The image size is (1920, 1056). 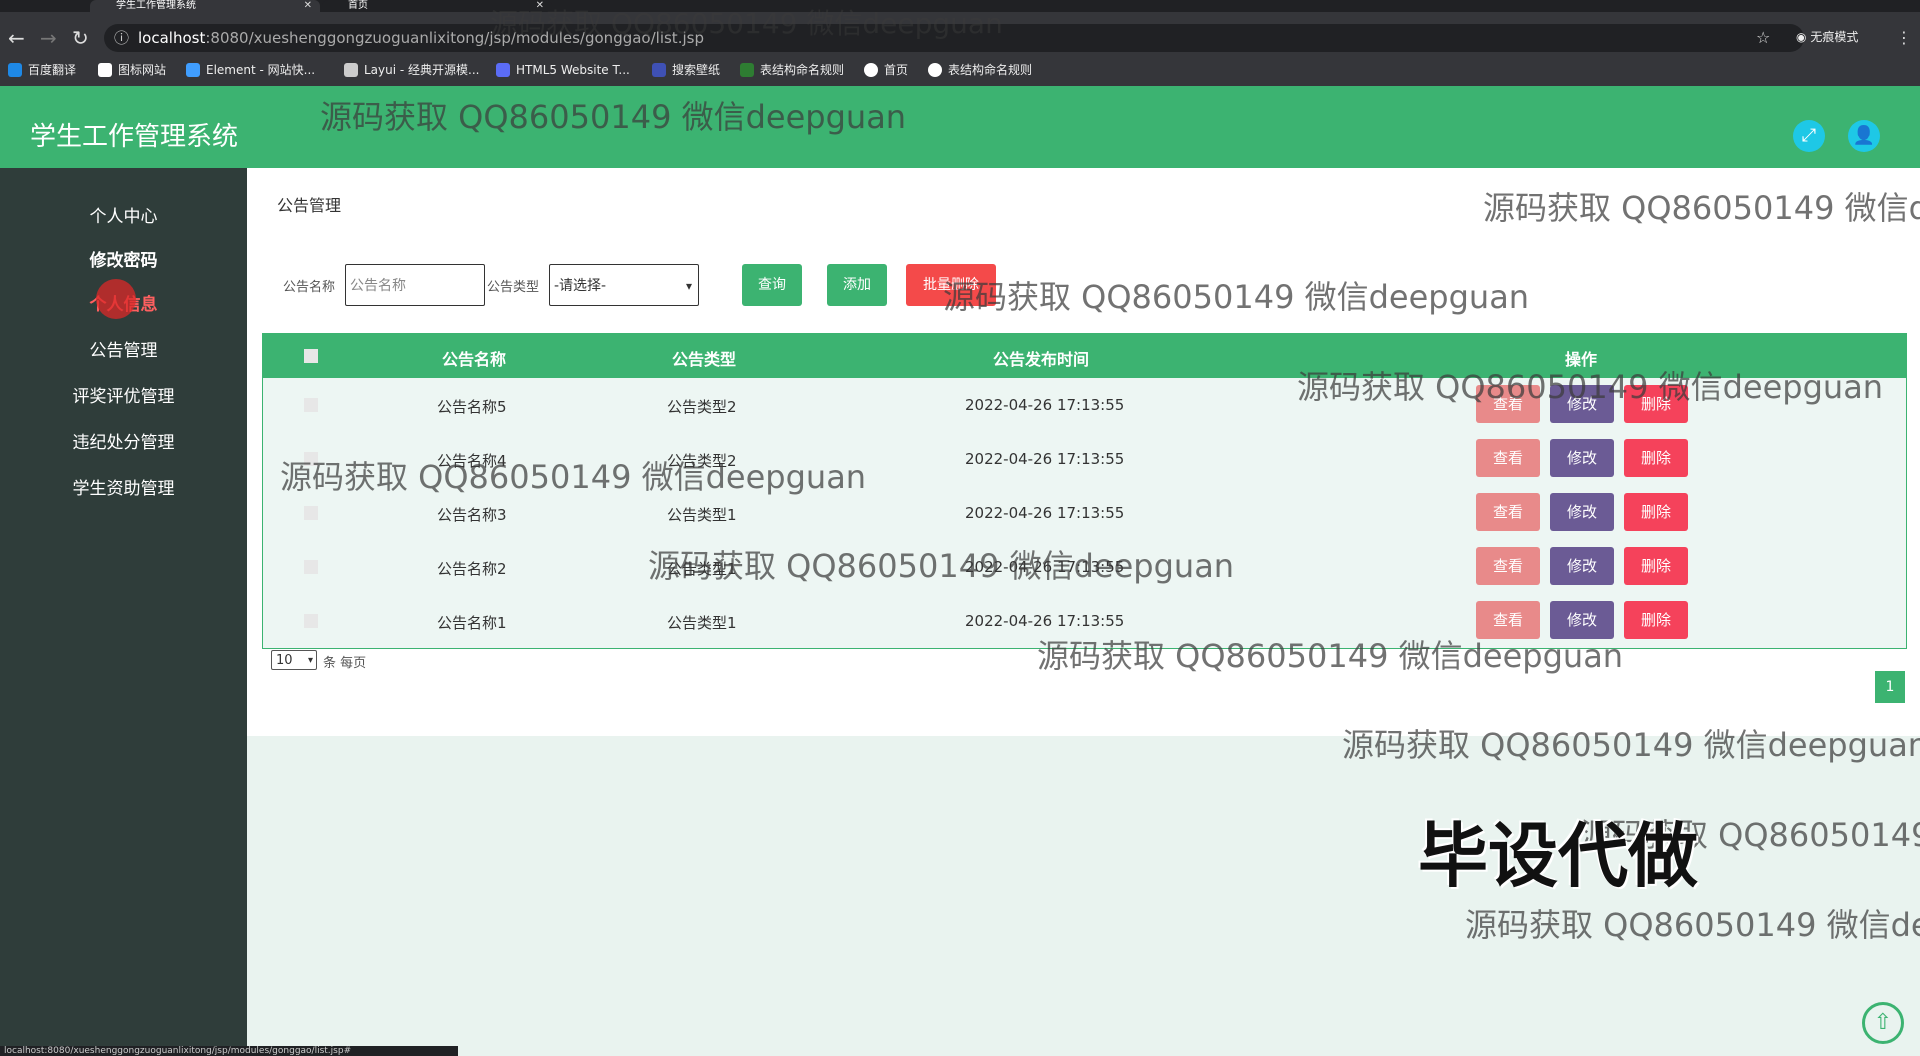 What do you see at coordinates (205, 6) in the screenshot?
I see `browser-tab: 学生工作管理系统 ✕` at bounding box center [205, 6].